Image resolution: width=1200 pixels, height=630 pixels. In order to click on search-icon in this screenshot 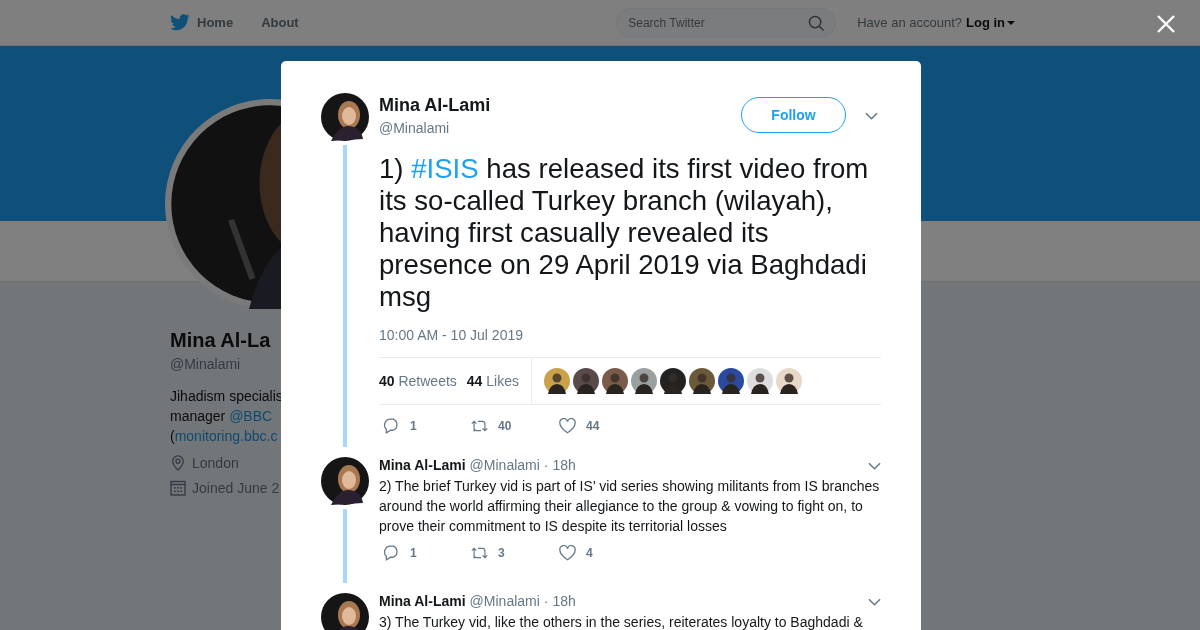, I will do `click(817, 23)`.